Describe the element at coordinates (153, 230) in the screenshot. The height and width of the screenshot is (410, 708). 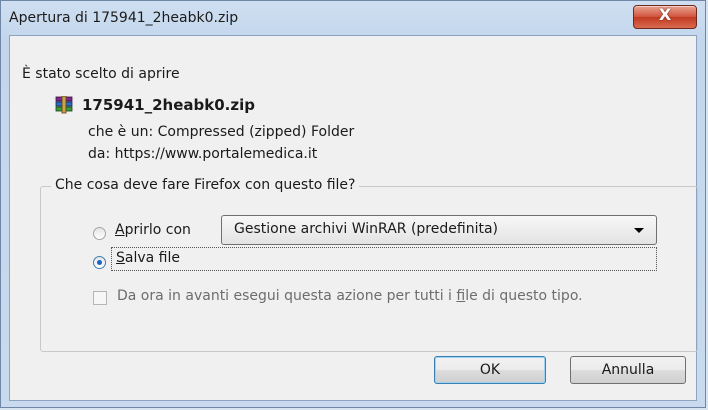
I see `open-with-label: Aprirlo con` at that location.